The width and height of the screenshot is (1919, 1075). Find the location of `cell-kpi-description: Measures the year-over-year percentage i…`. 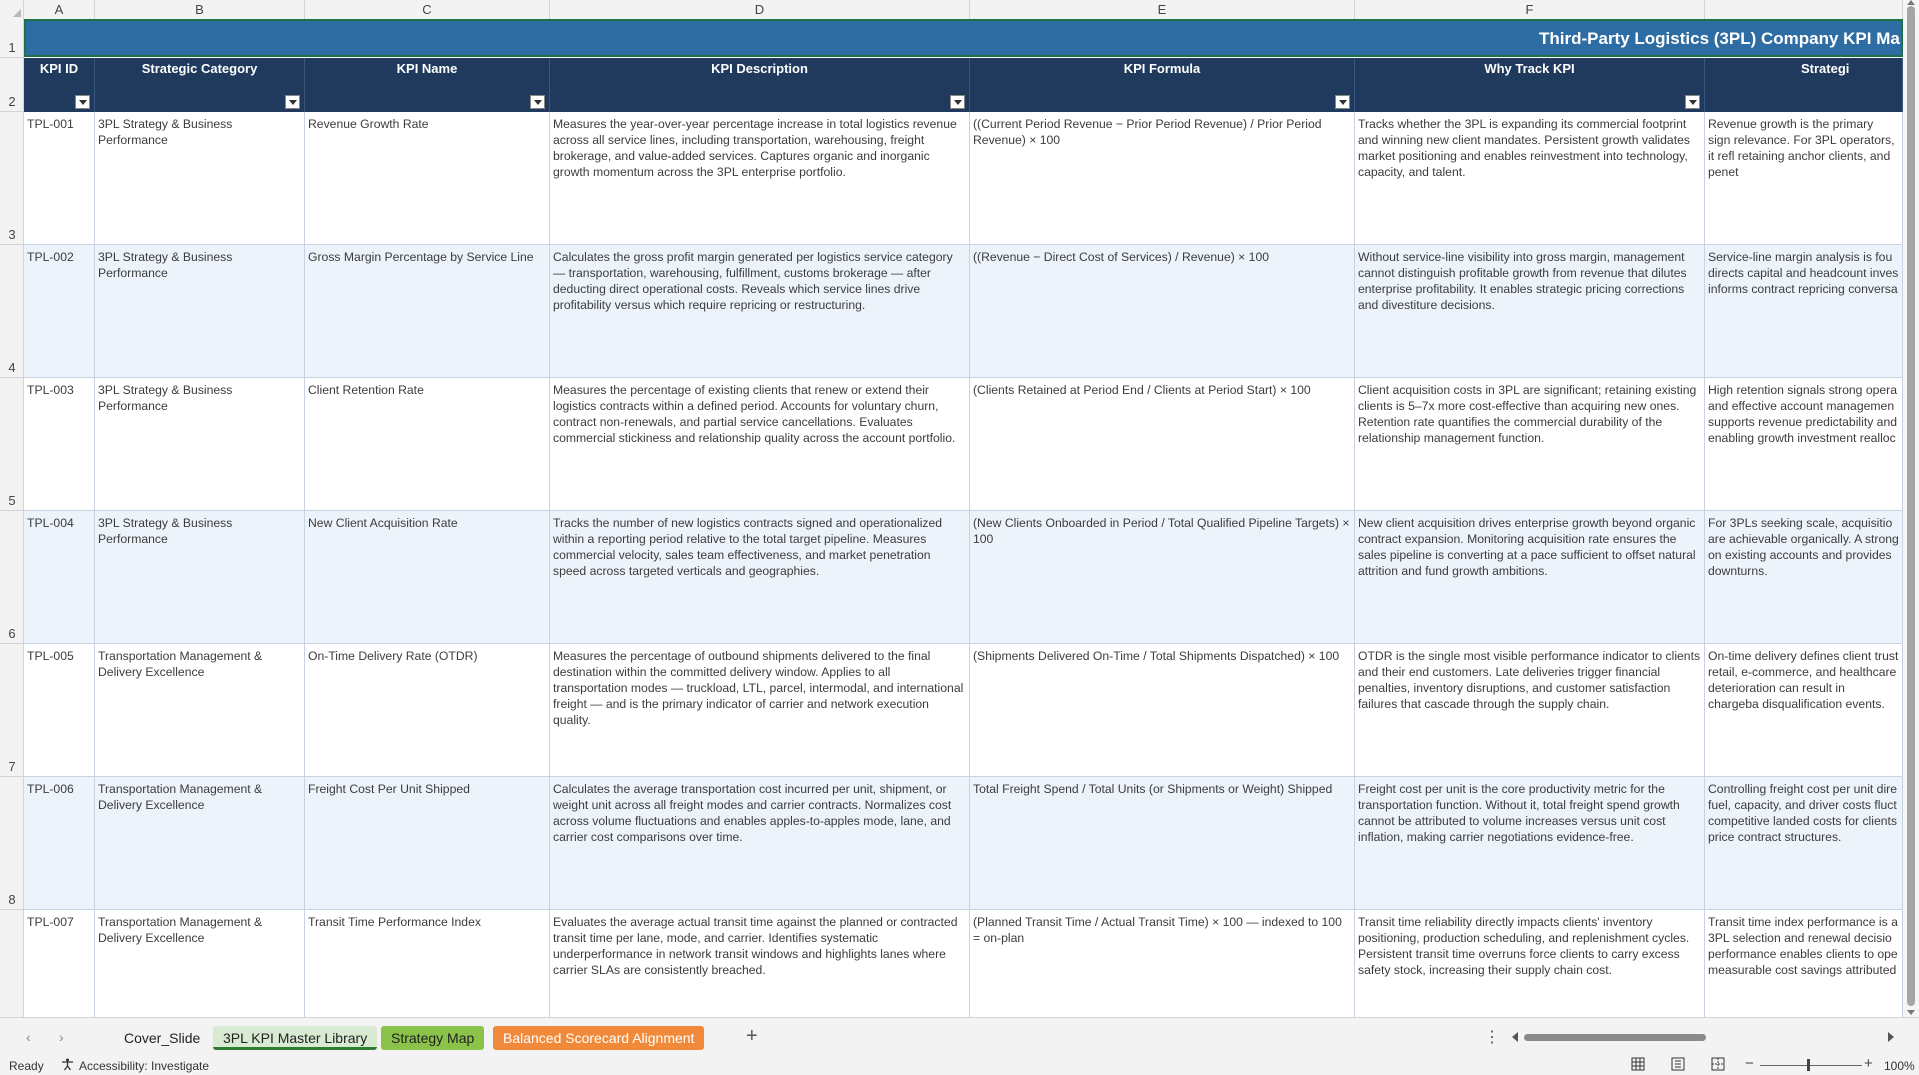

cell-kpi-description: Measures the year-over-year percentage i… is located at coordinates (760, 178).